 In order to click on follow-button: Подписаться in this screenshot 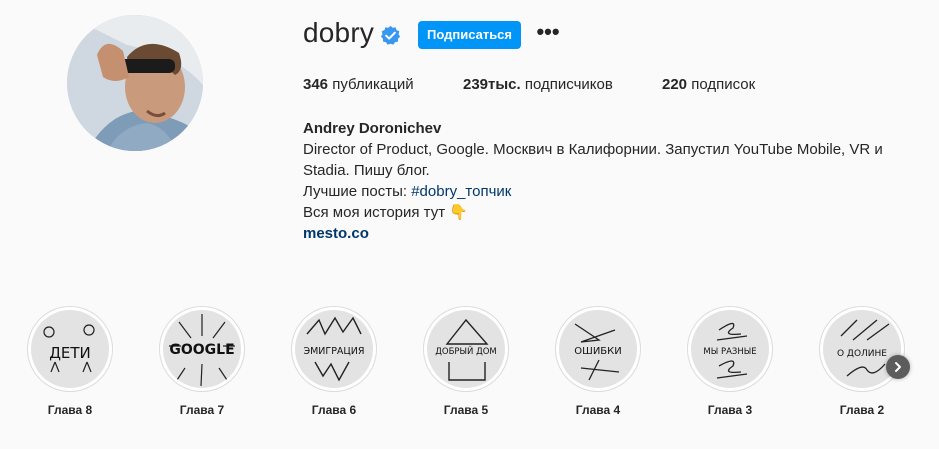, I will do `click(470, 35)`.